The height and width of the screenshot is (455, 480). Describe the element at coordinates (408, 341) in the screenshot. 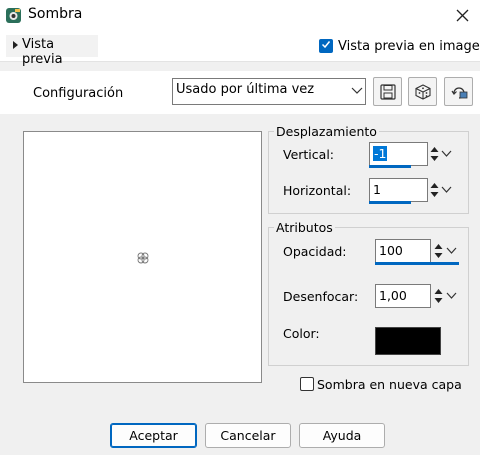

I see `color-swatch` at that location.